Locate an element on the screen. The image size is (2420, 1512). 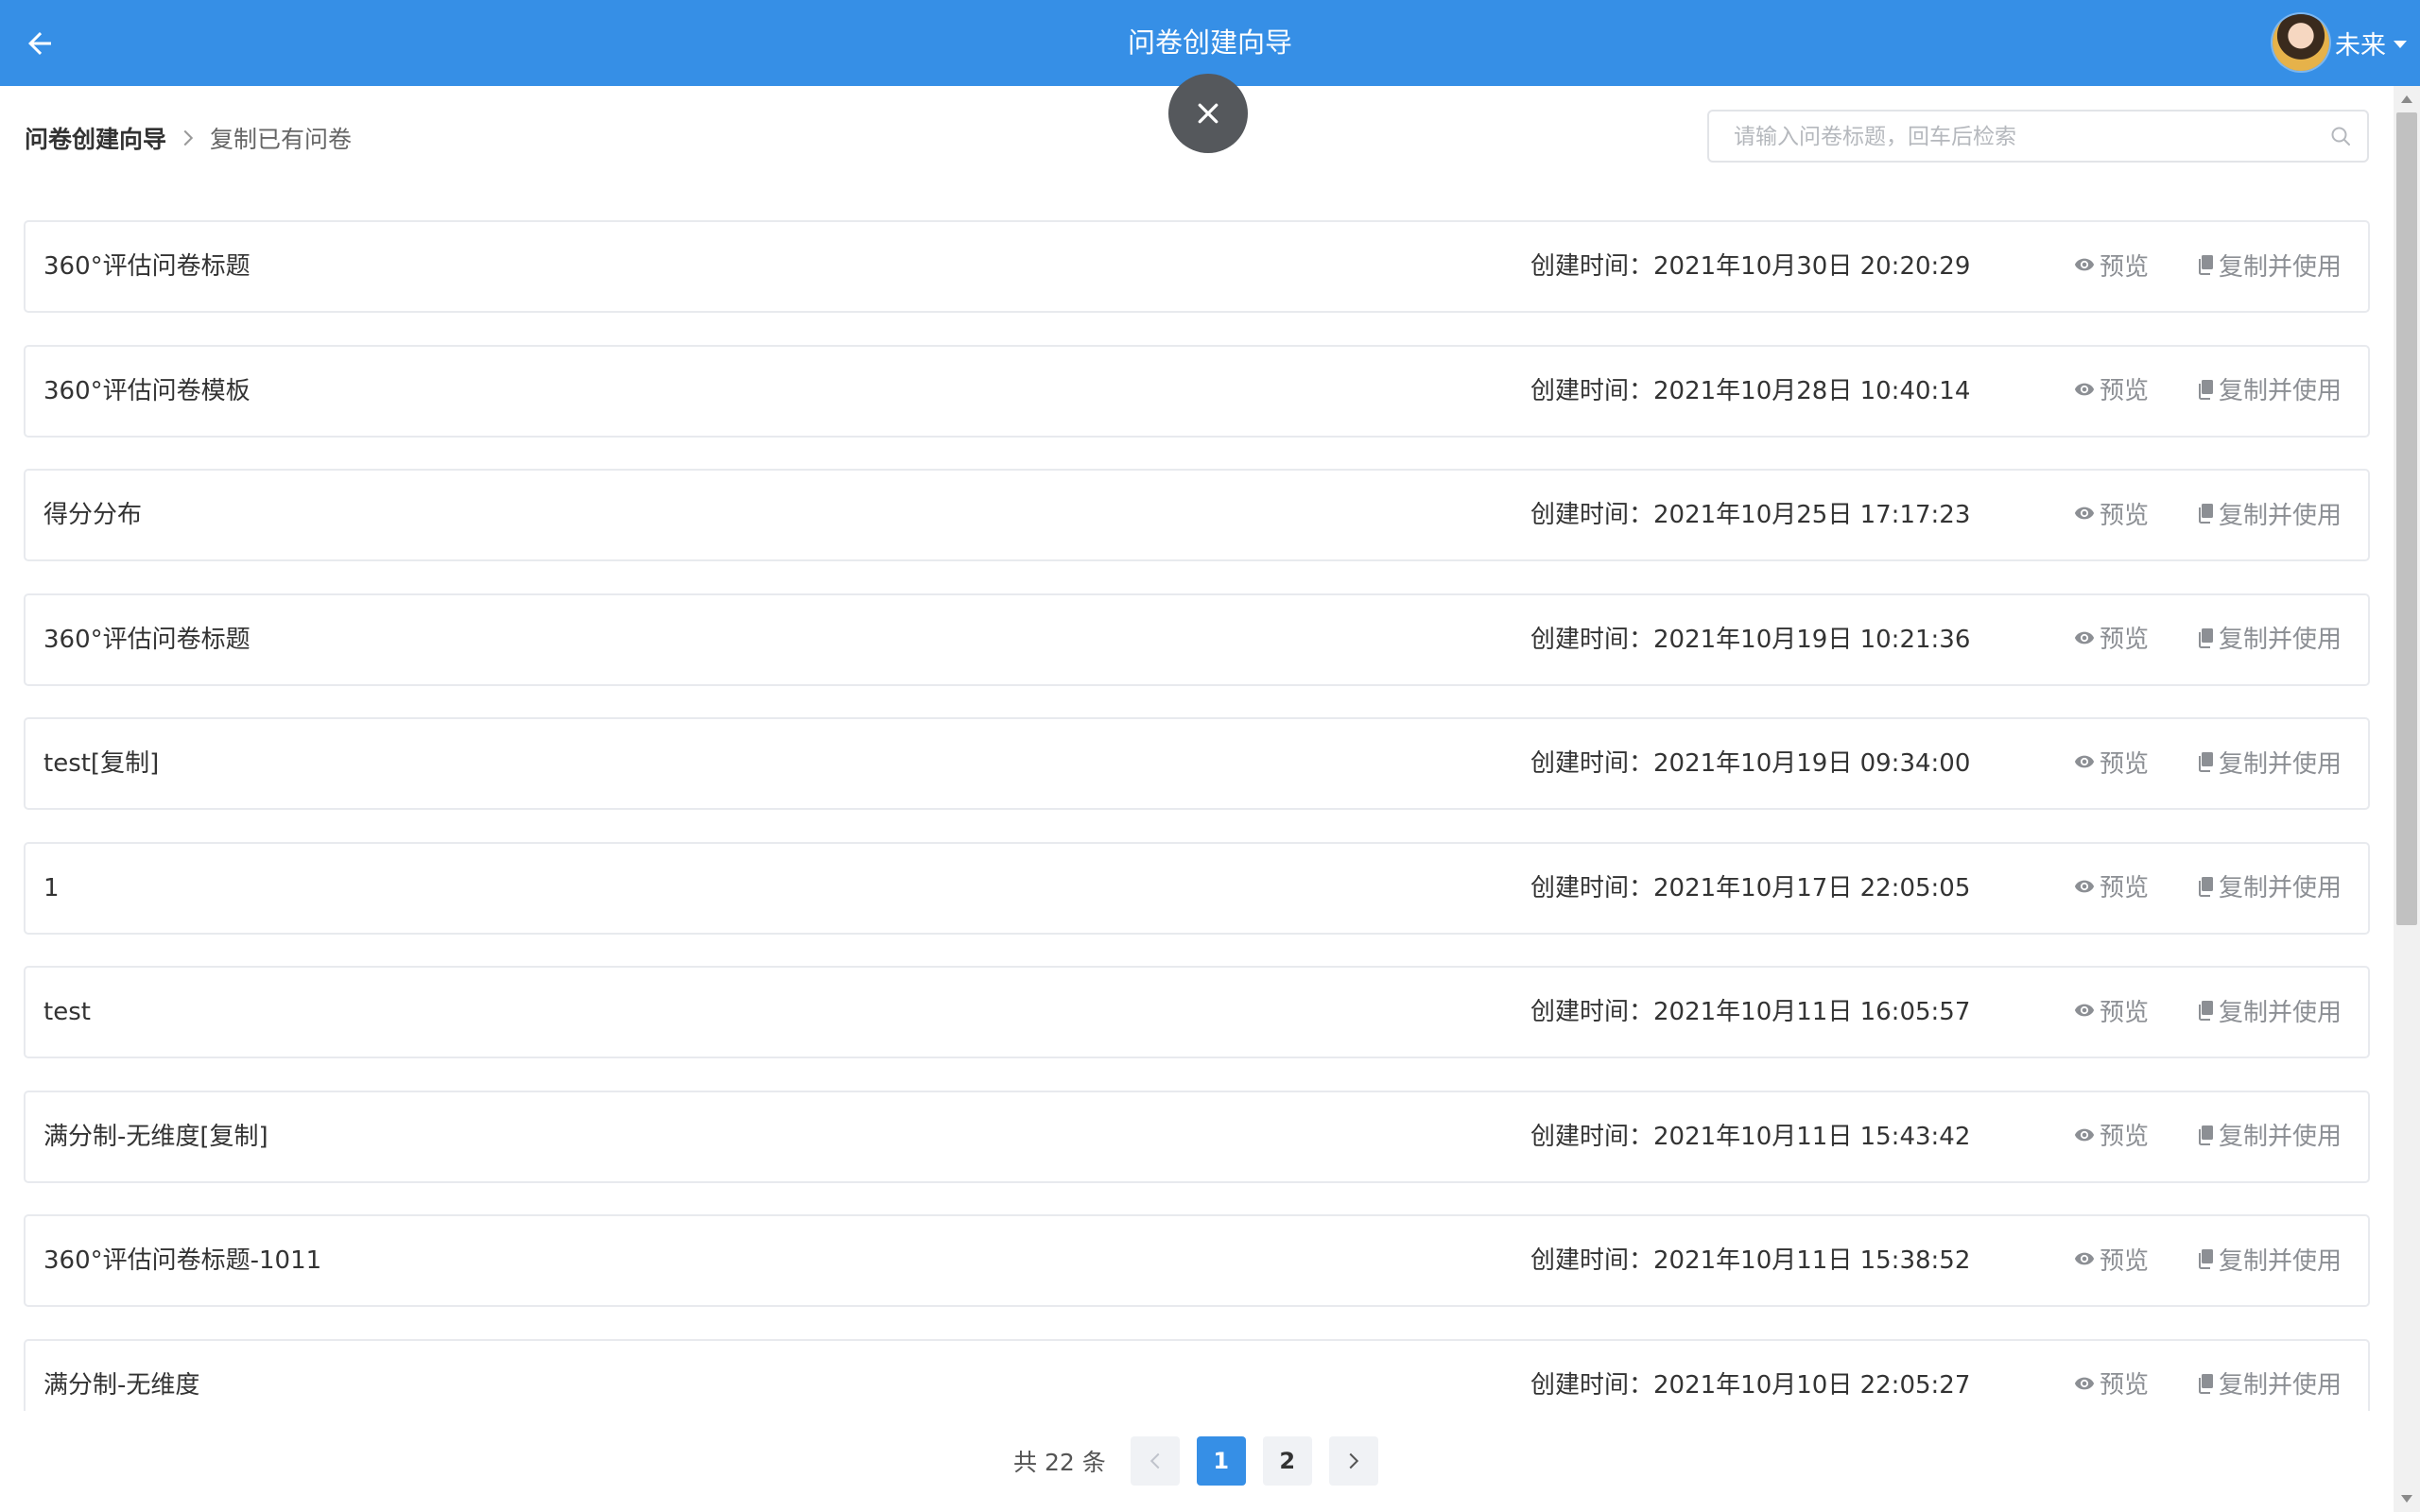
breadcrumb-current: 复制已有问卷 is located at coordinates (281, 139).